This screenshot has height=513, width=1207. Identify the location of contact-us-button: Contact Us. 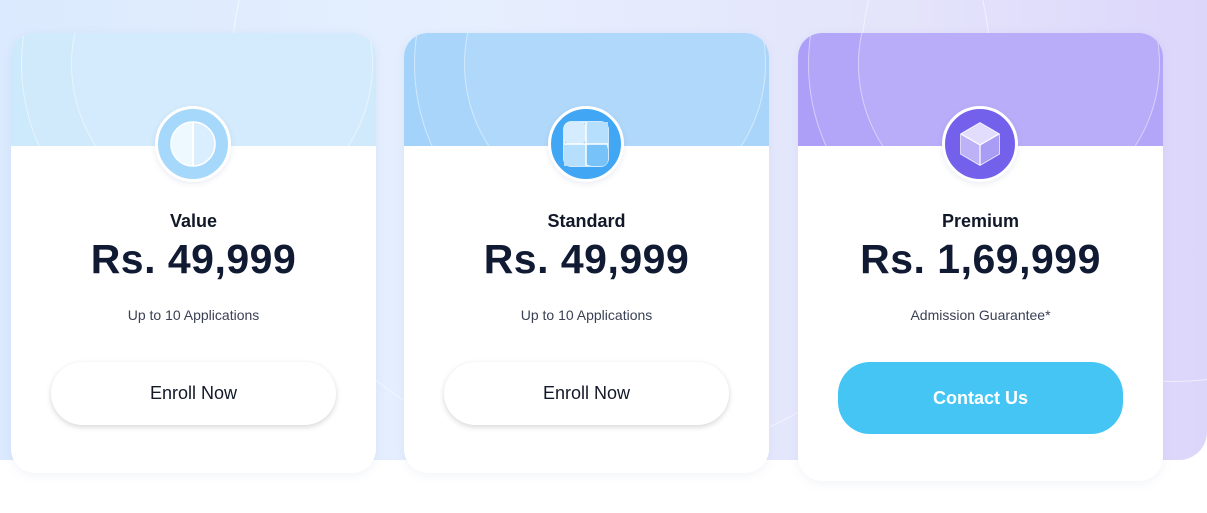
(980, 398).